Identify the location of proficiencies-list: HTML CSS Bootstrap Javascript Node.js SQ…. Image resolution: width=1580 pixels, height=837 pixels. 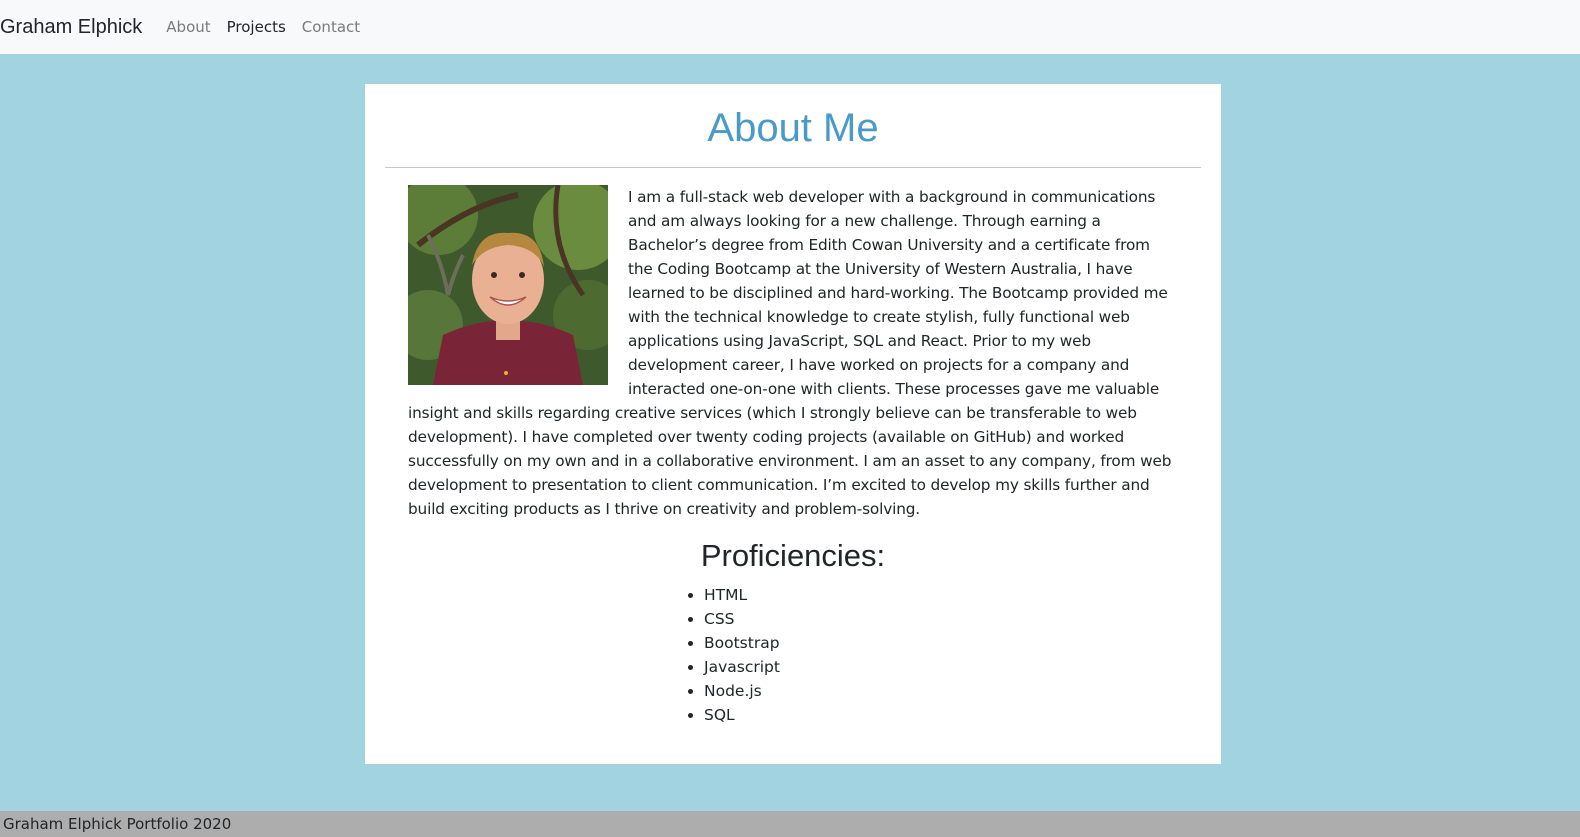
(742, 655).